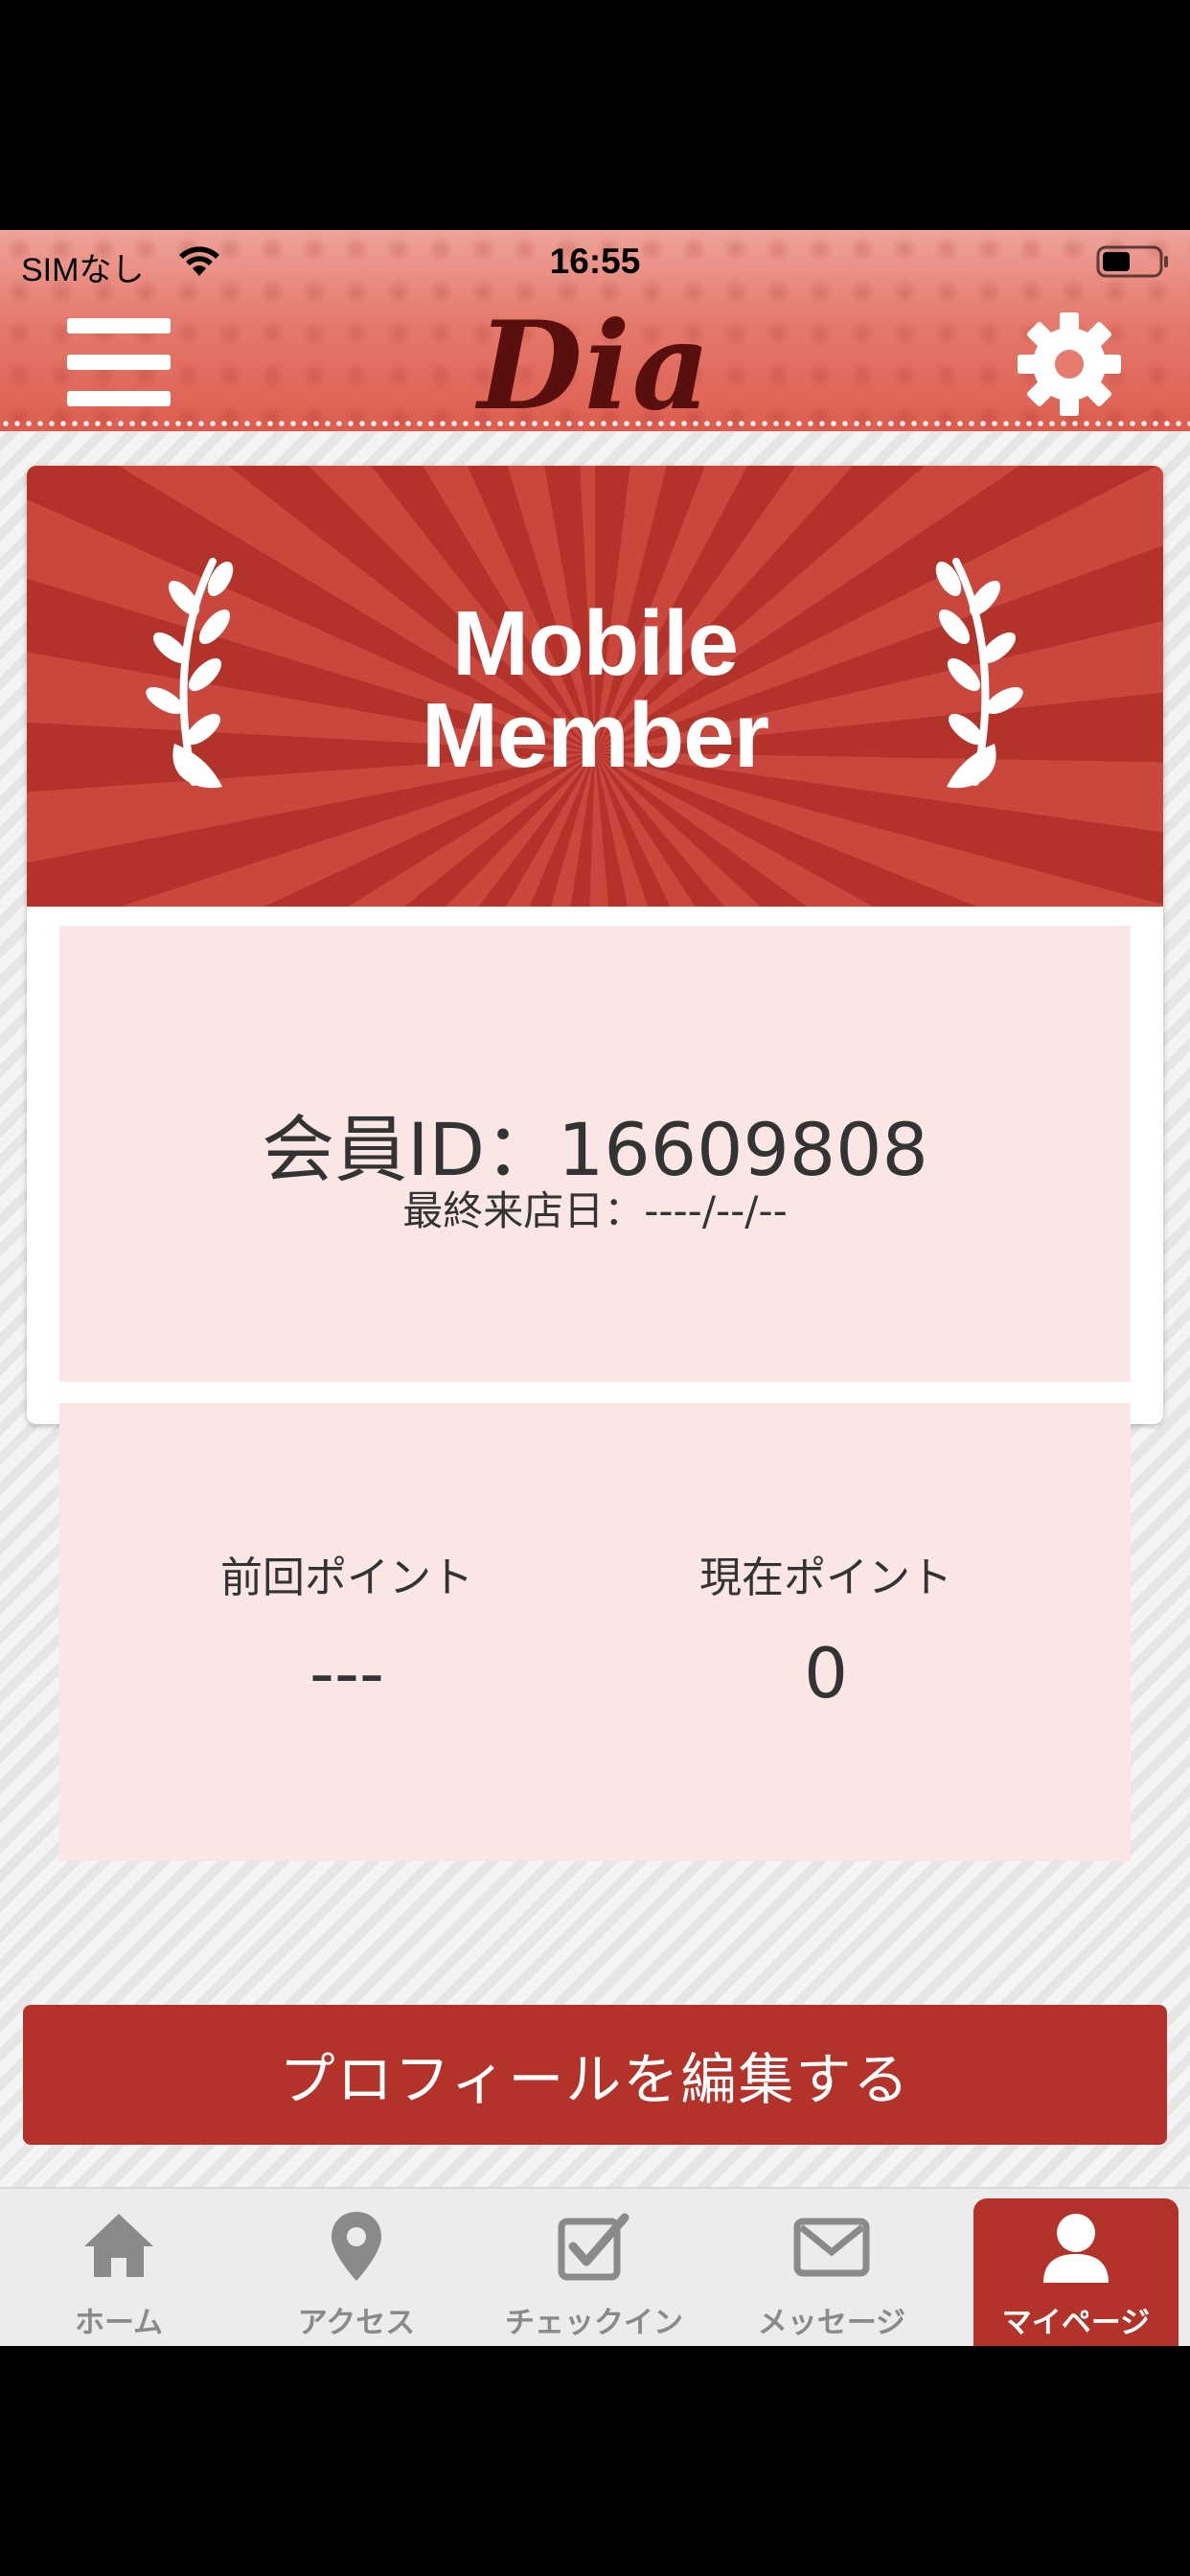 This screenshot has height=2576, width=1190. What do you see at coordinates (119, 2323) in the screenshot?
I see `tab-home-label: ホーム` at bounding box center [119, 2323].